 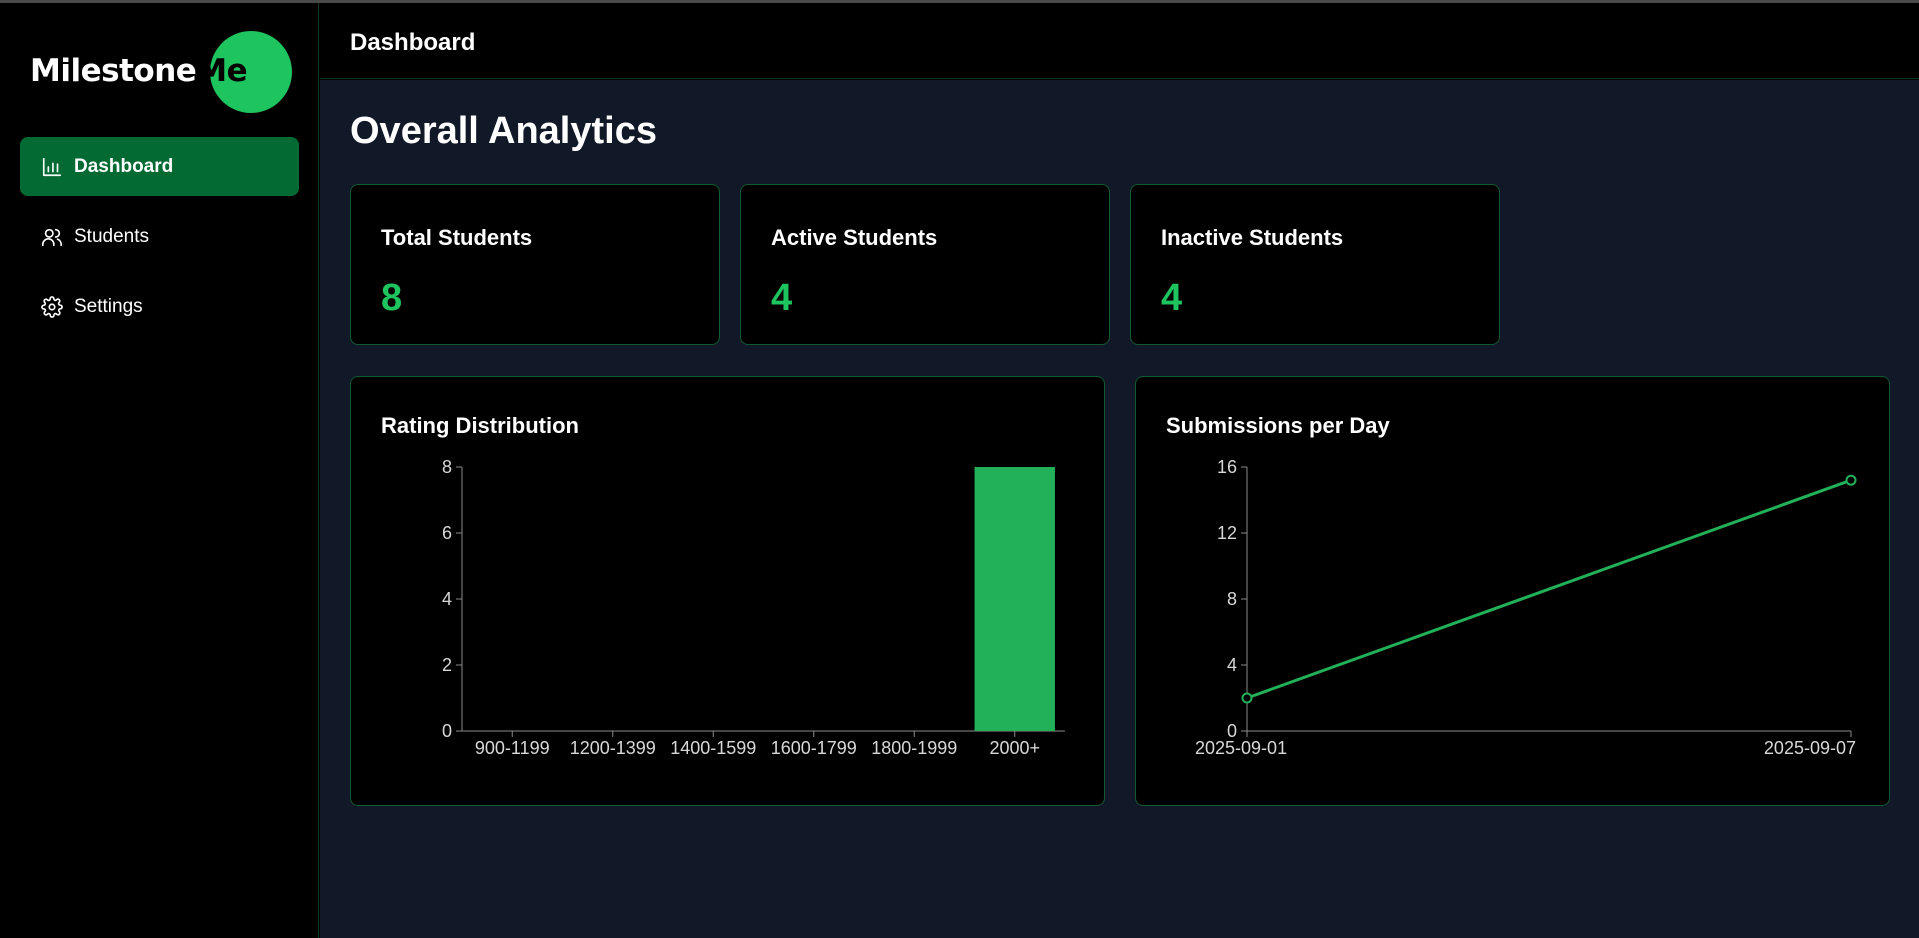 I want to click on bar-chart-icon, so click(x=52, y=167).